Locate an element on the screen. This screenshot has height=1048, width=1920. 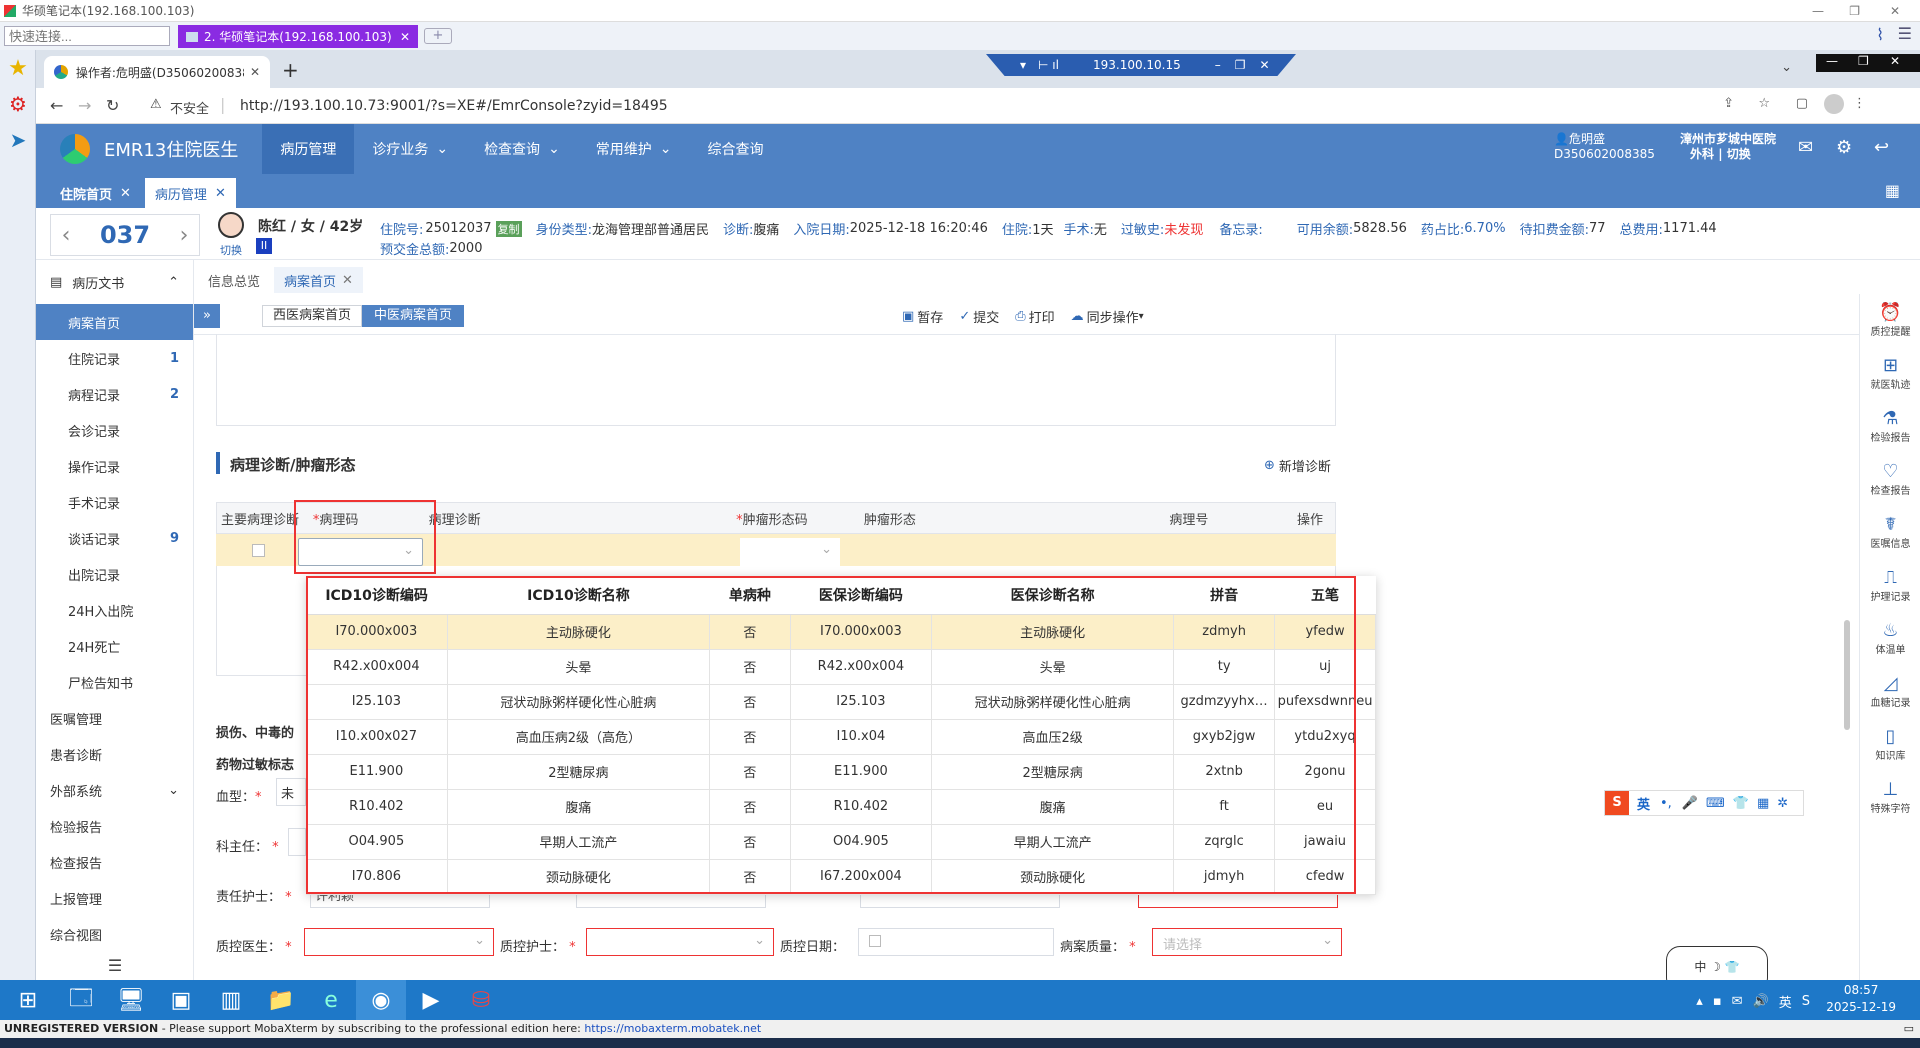
app-icon: ▣ is located at coordinates (181, 1000).